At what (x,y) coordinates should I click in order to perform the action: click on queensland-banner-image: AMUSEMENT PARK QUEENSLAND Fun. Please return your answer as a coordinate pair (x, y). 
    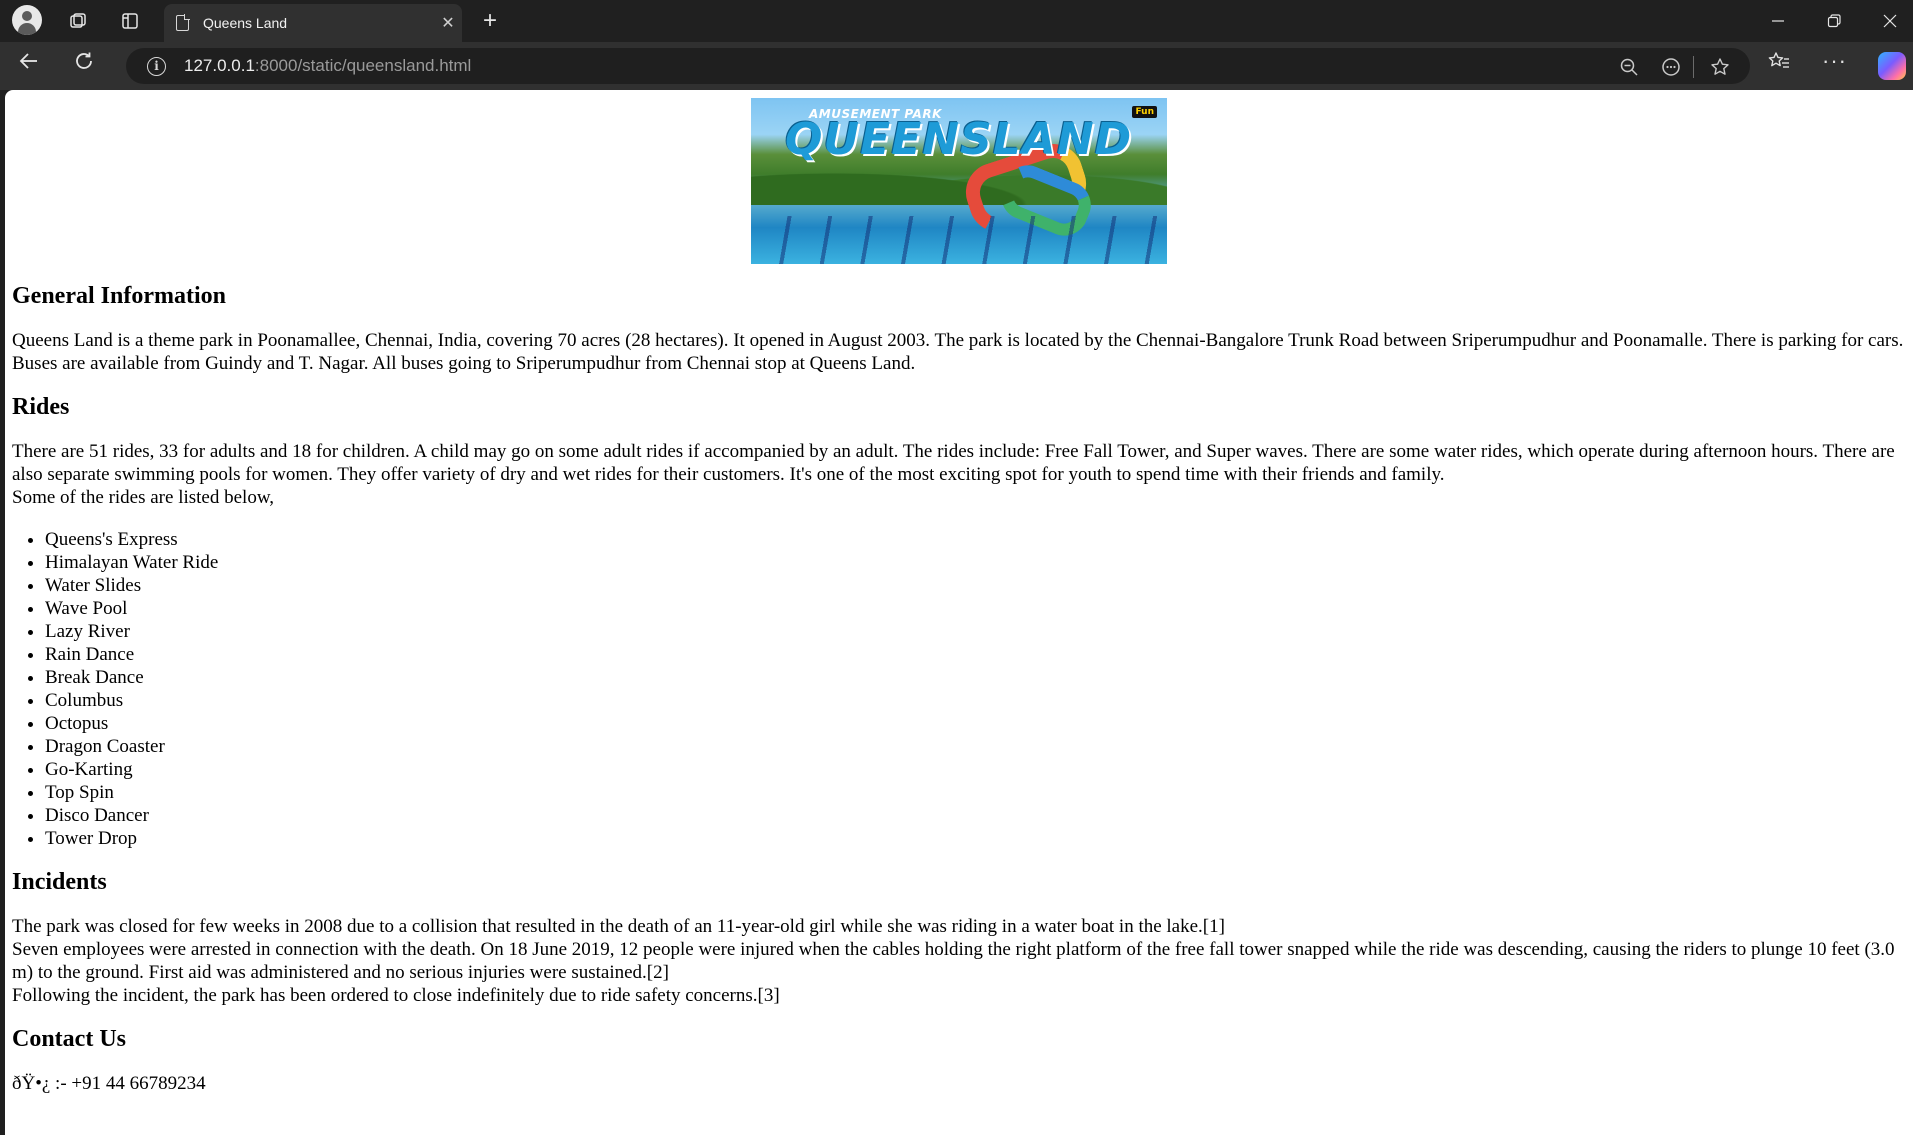
    Looking at the image, I should click on (959, 181).